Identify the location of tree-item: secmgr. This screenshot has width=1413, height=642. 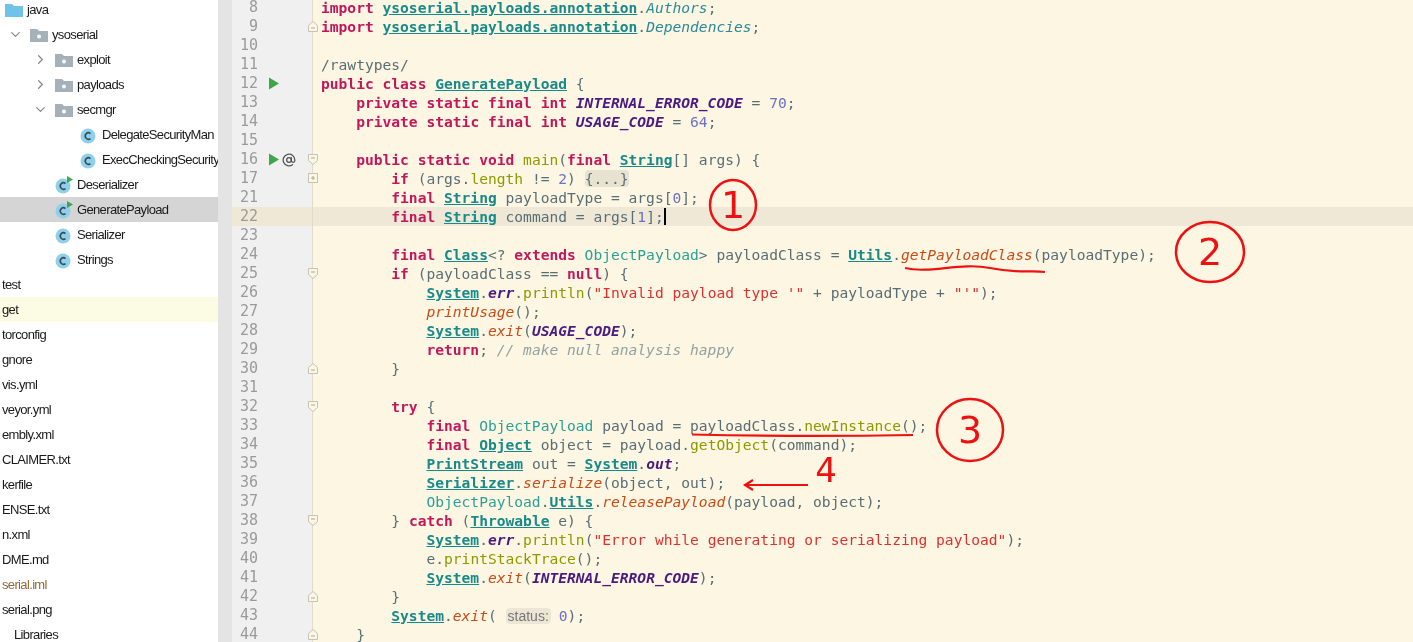
(109, 109).